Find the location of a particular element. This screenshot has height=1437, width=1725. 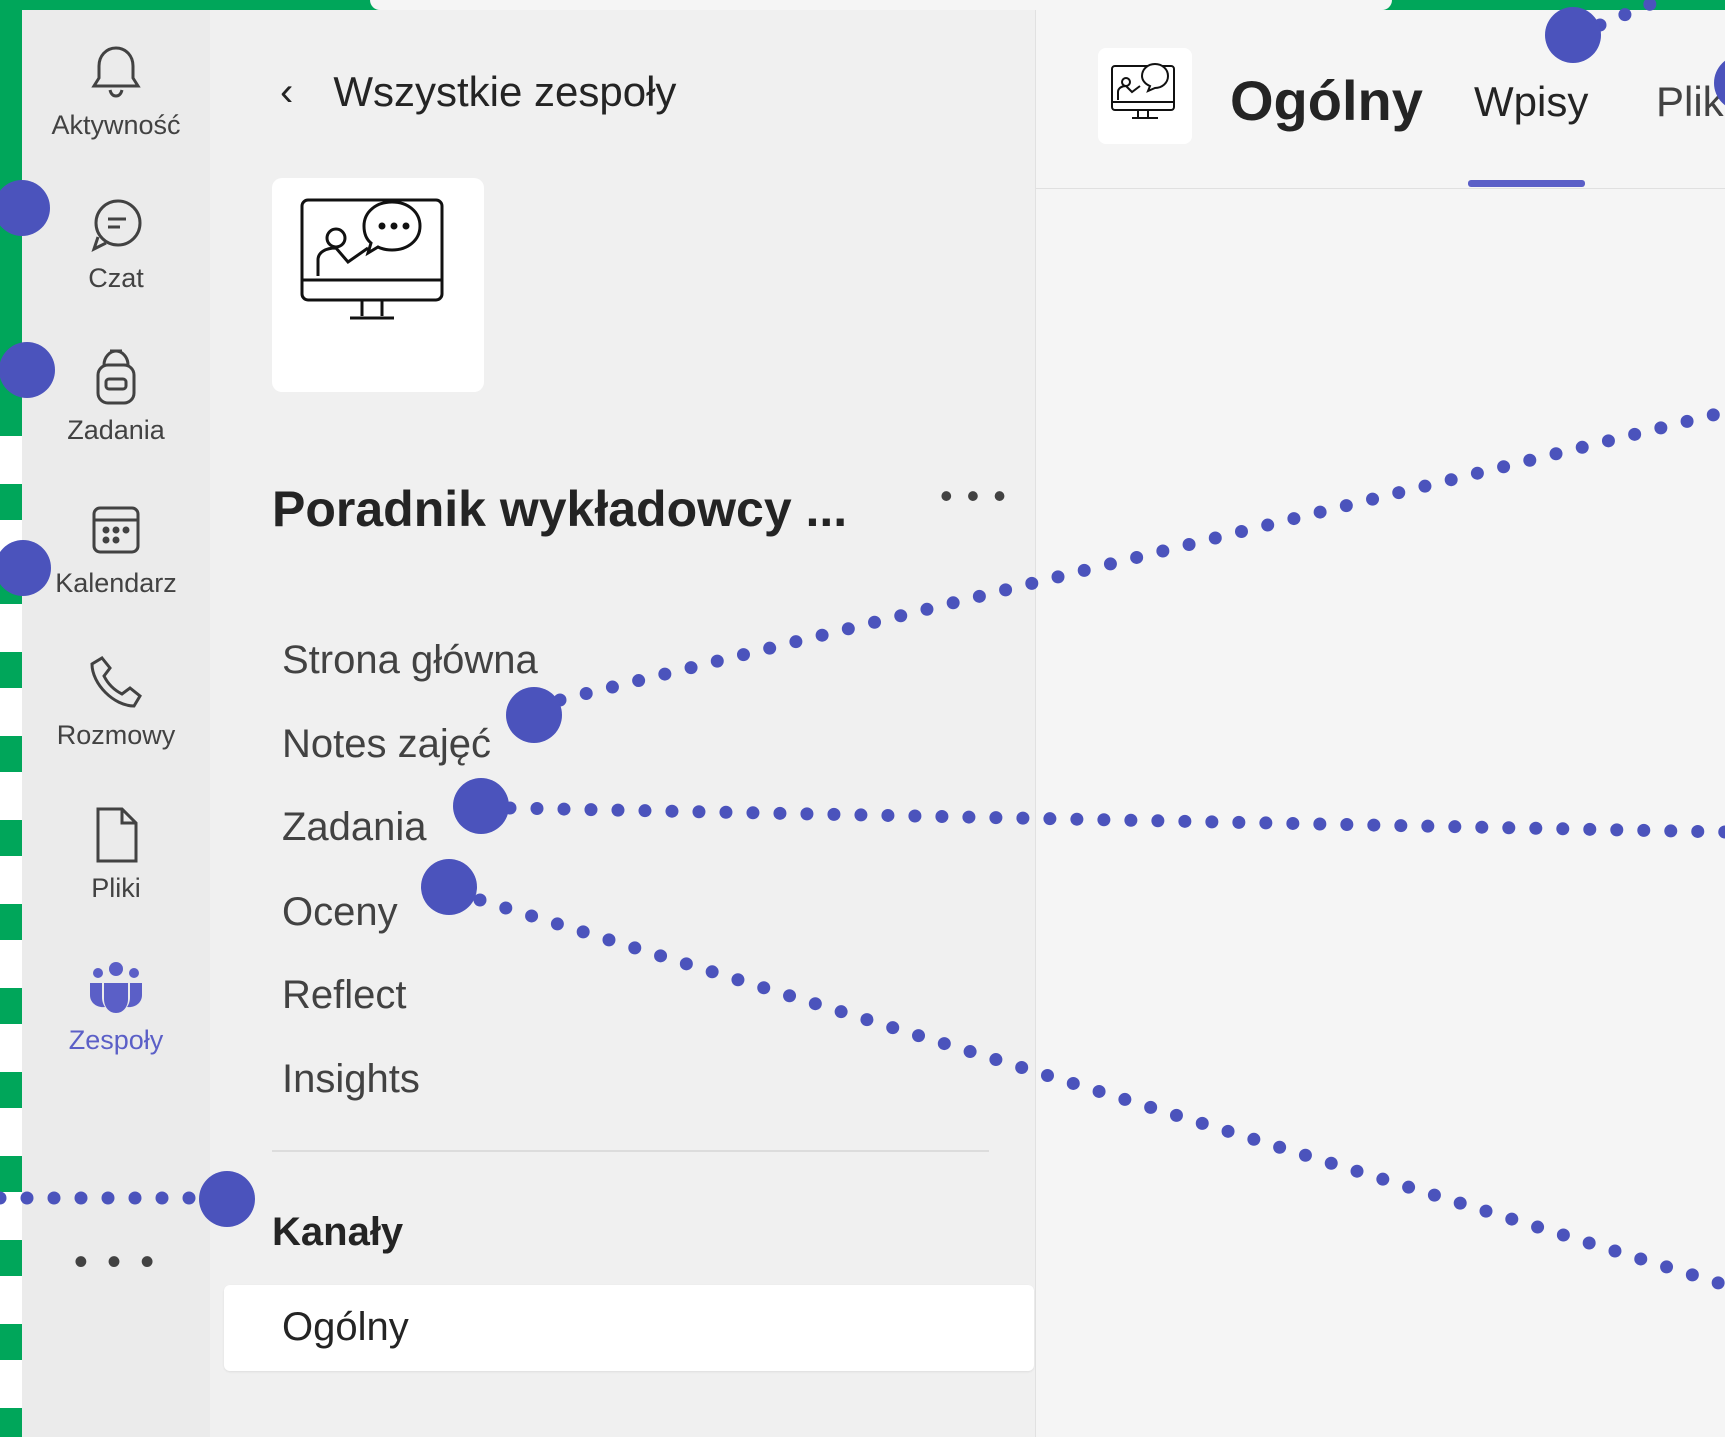

backpack-icon is located at coordinates (116, 377).